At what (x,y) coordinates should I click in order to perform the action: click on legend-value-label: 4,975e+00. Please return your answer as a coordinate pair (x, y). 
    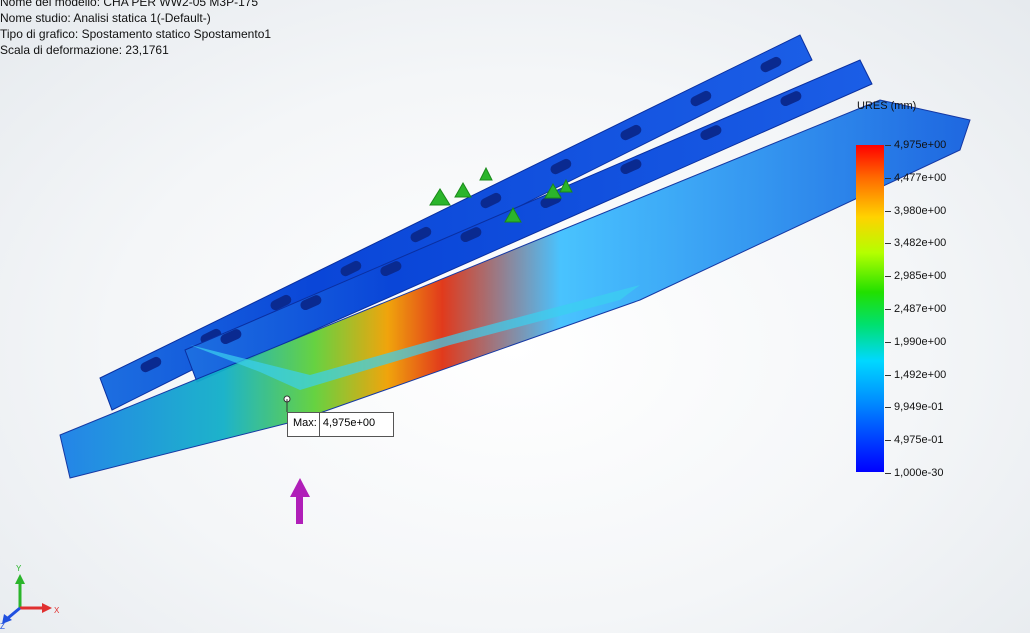
    Looking at the image, I should click on (920, 145).